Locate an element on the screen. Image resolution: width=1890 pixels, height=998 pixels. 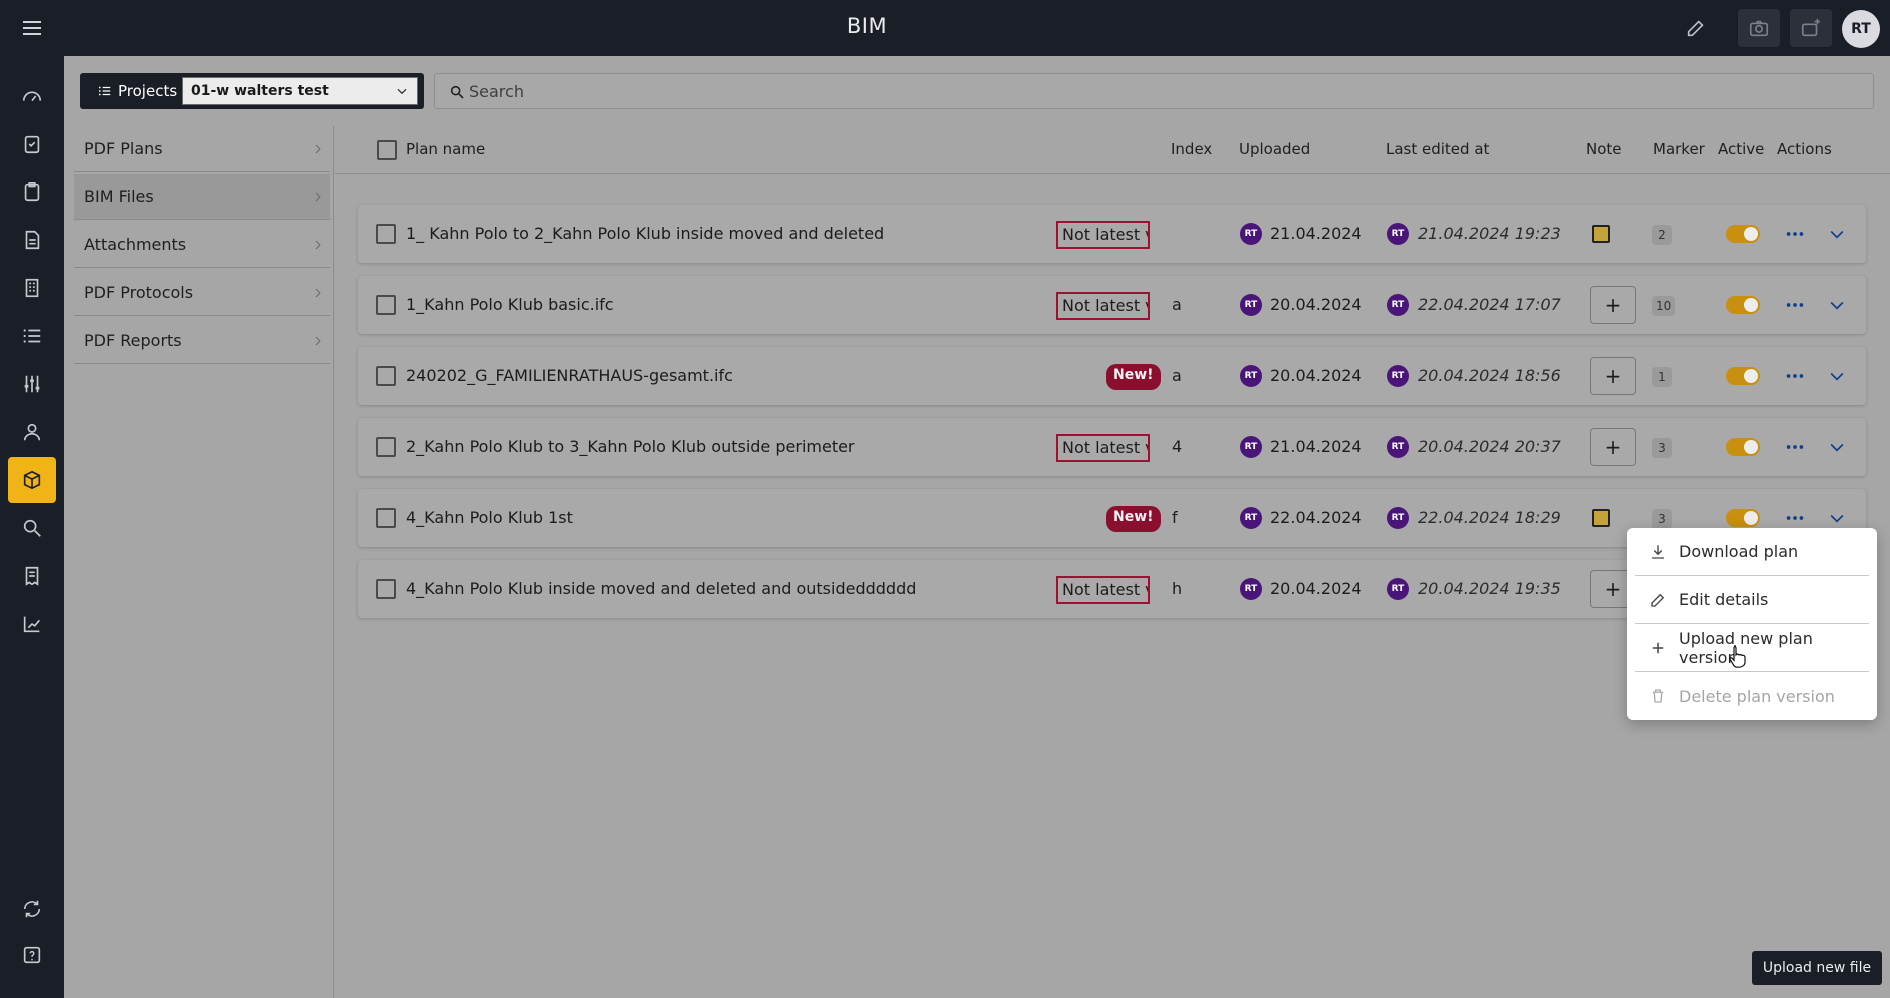
sliders-icon is located at coordinates (32, 384).